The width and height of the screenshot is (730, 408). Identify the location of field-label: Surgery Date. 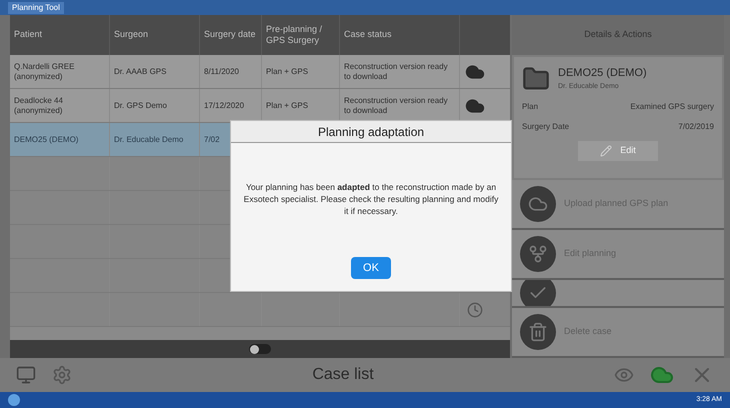
(546, 126).